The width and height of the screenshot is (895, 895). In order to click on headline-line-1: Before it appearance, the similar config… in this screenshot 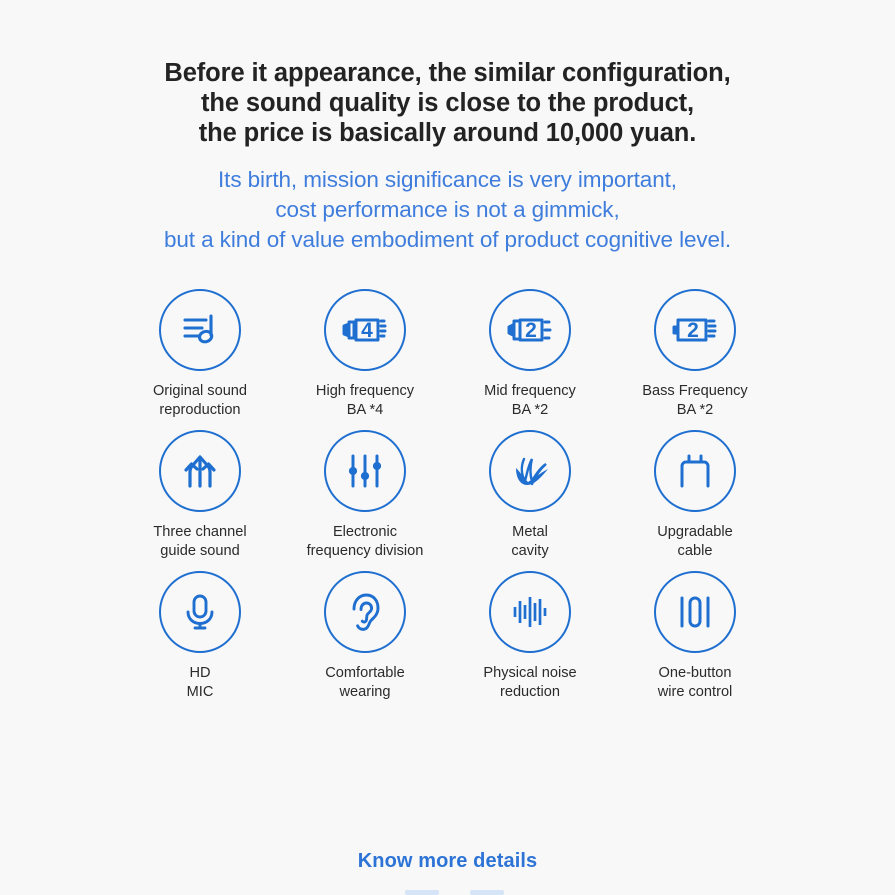, I will do `click(447, 73)`.